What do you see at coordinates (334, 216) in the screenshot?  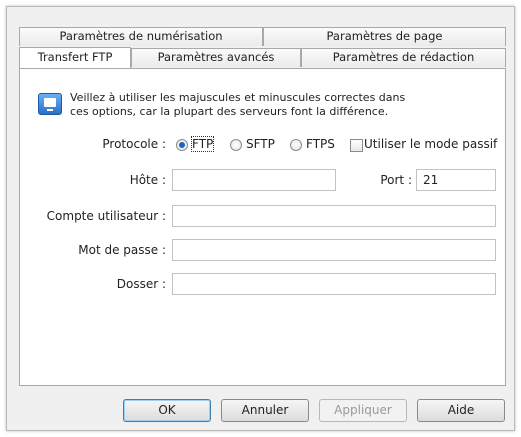 I see `account-input` at bounding box center [334, 216].